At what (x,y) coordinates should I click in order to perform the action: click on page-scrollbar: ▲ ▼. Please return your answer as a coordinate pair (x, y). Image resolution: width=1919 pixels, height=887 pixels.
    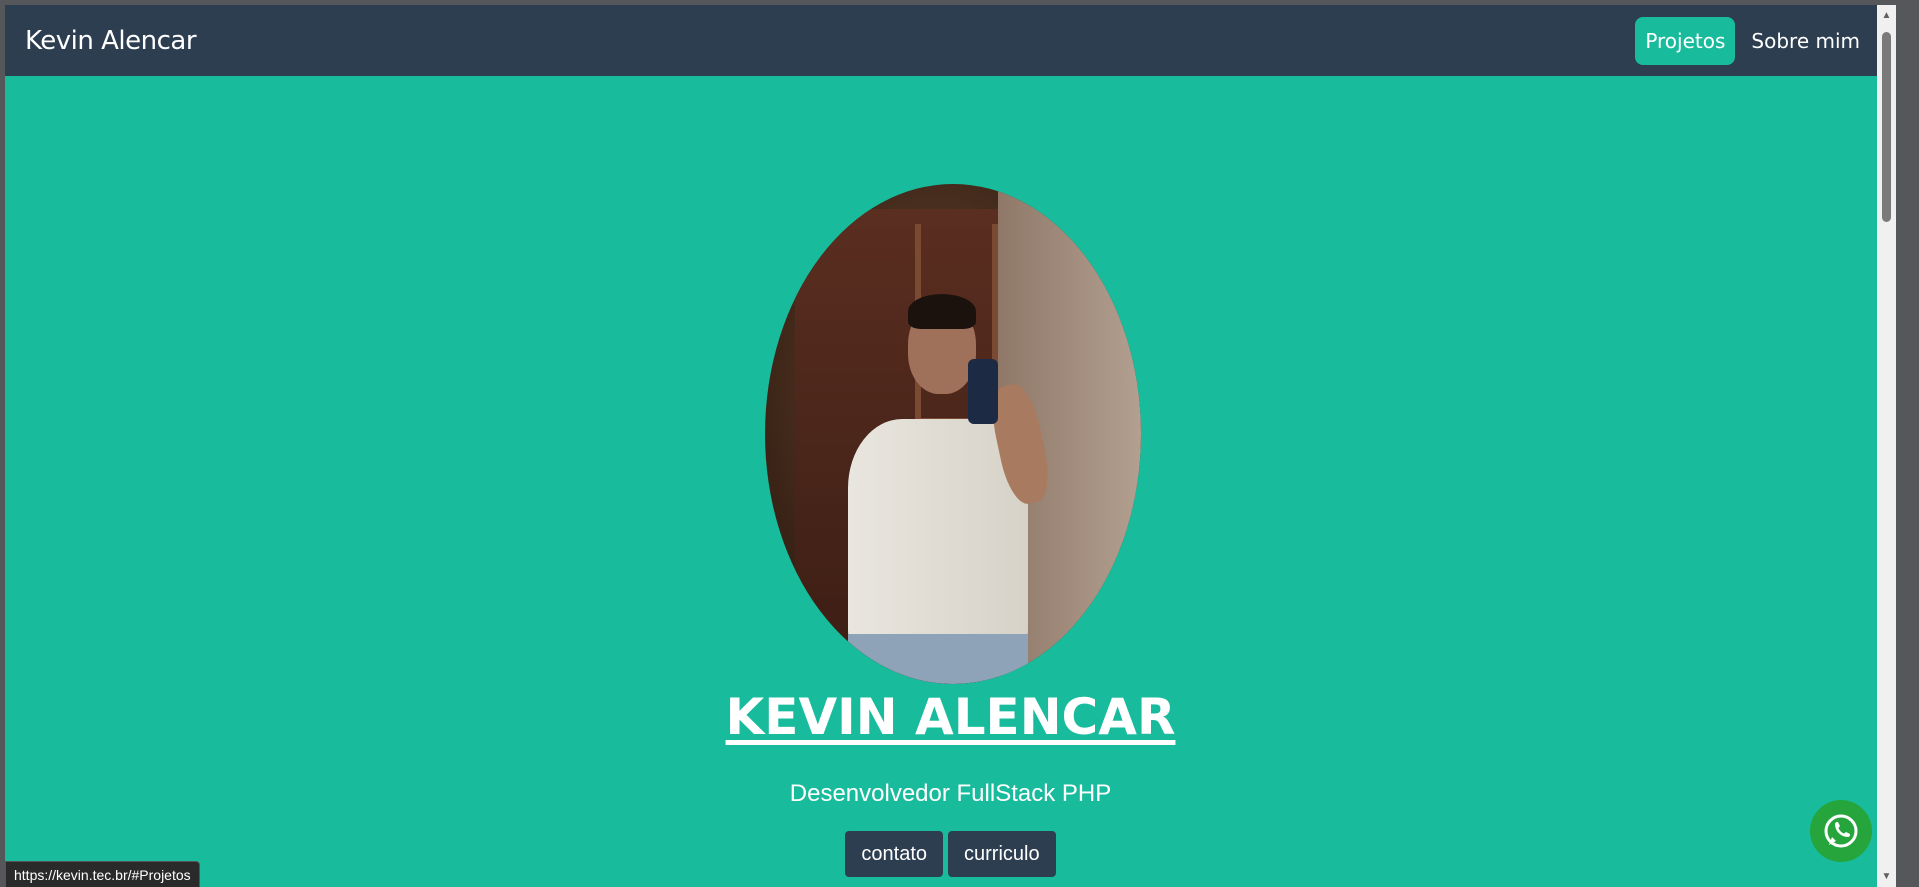
    Looking at the image, I should click on (1886, 446).